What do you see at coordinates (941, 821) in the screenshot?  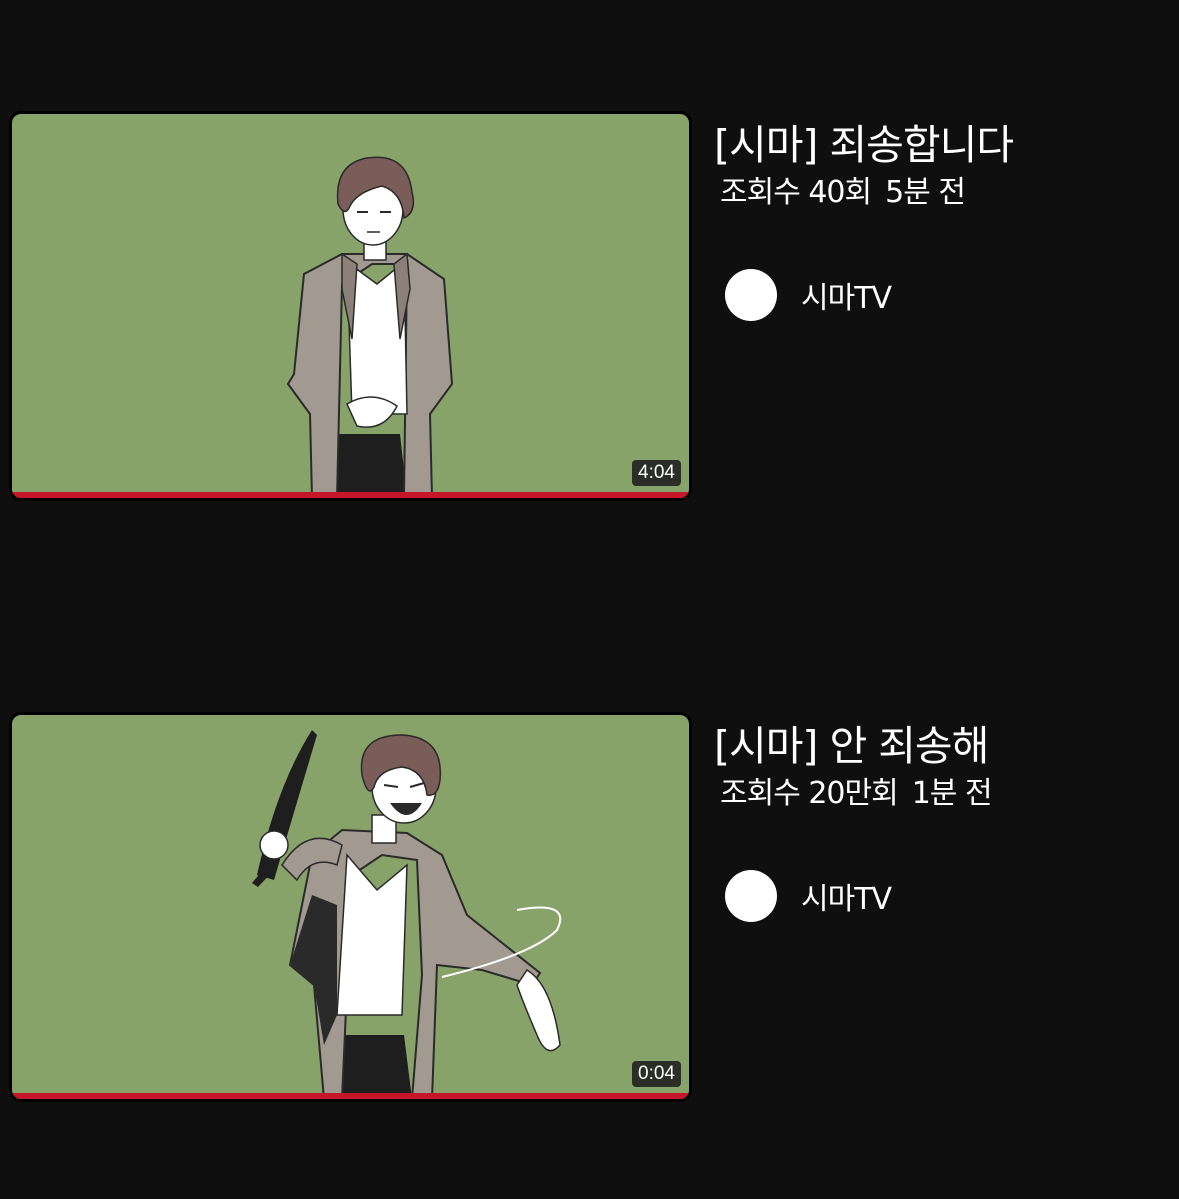 I see `video-info: [시마] 안 죄송해 조회수 20만회 1분 전 시마TV` at bounding box center [941, 821].